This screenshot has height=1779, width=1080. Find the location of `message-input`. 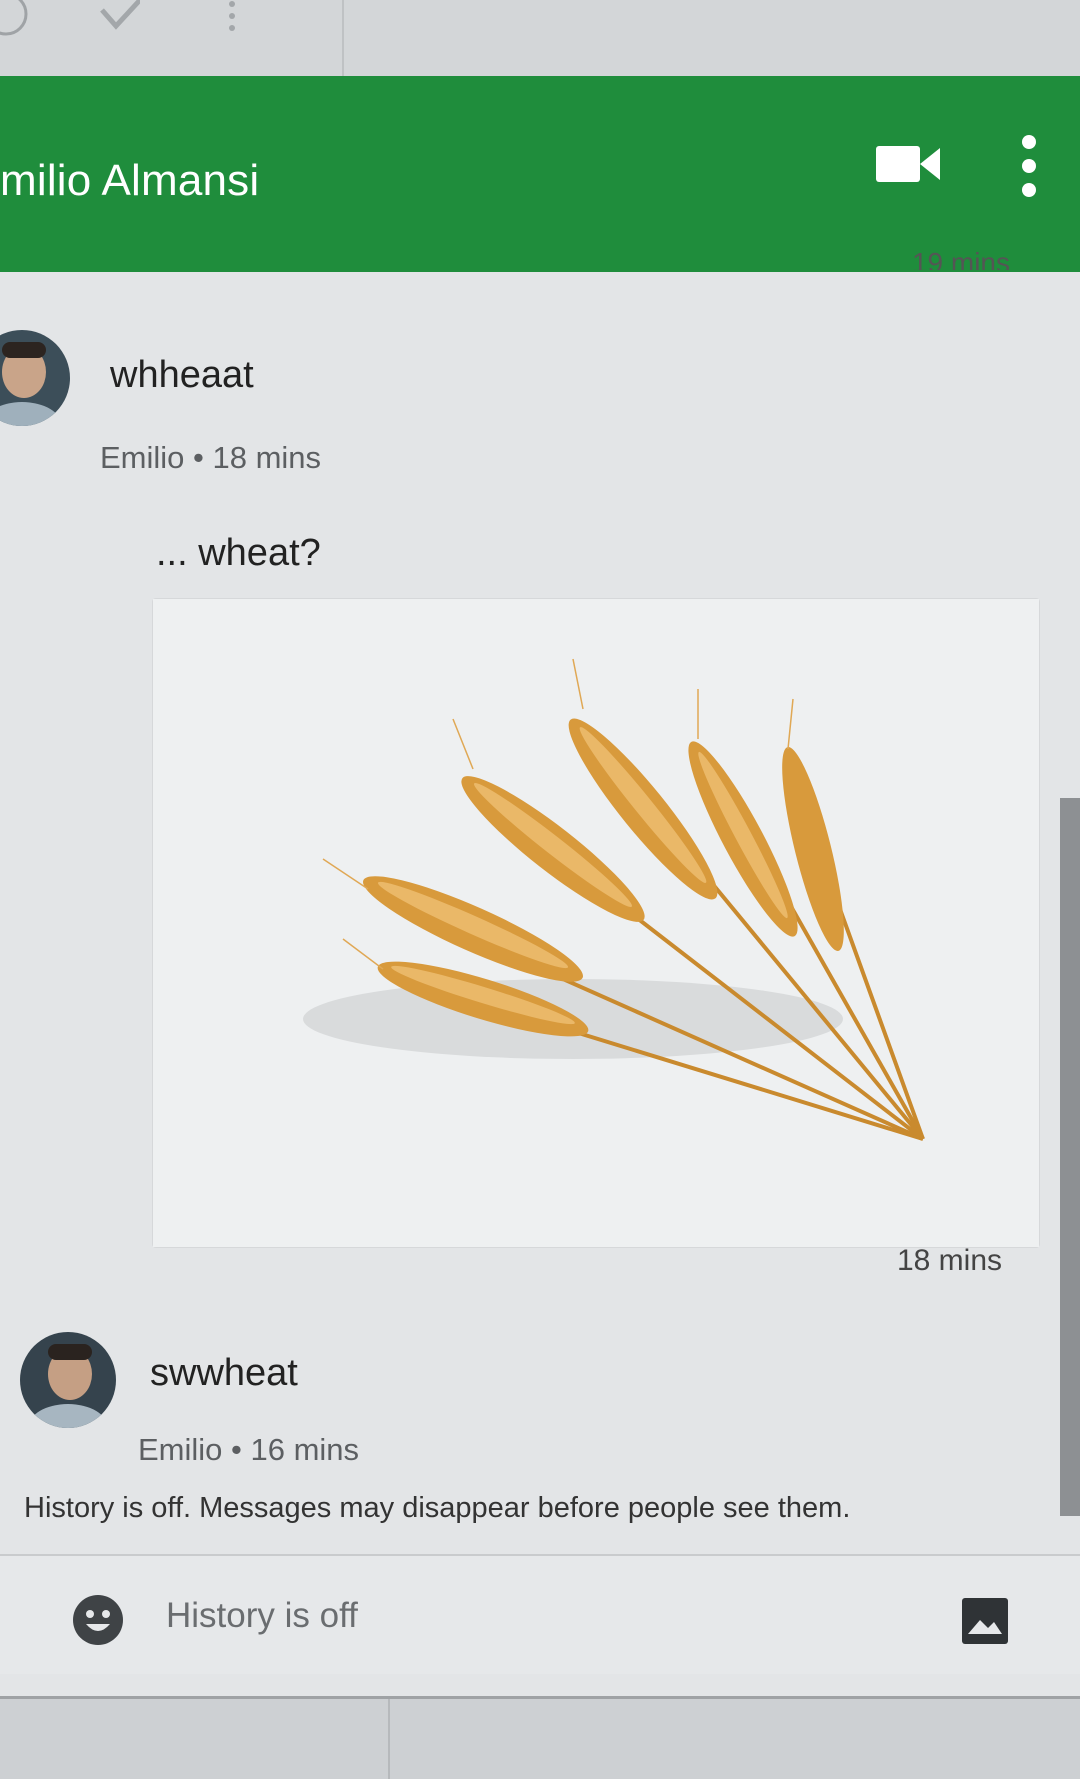

message-input is located at coordinates (516, 1616).